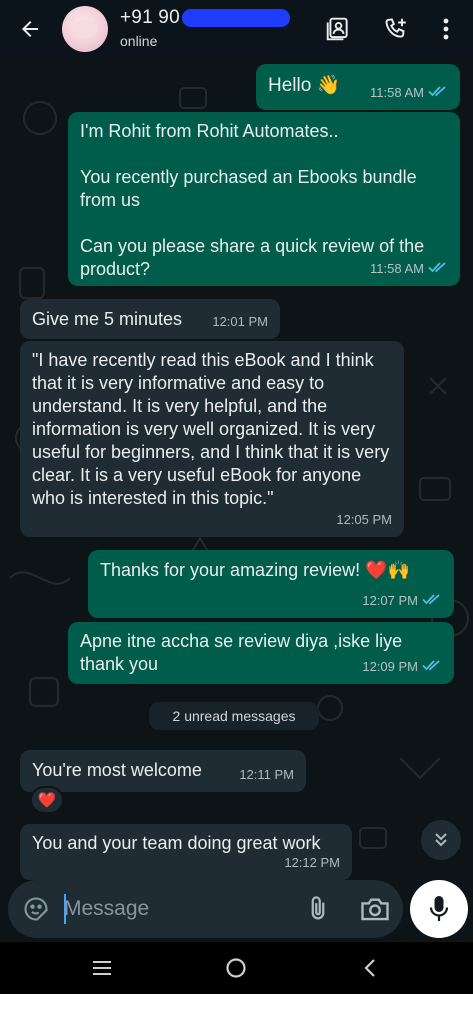 The width and height of the screenshot is (473, 1024). I want to click on message-meta: 12:01 PM, so click(240, 321).